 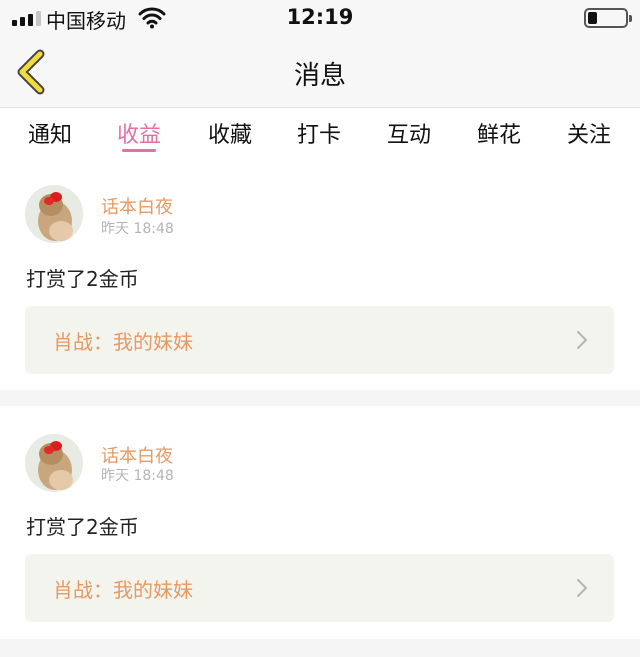 What do you see at coordinates (409, 133) in the screenshot?
I see `tab-interactions: 互动` at bounding box center [409, 133].